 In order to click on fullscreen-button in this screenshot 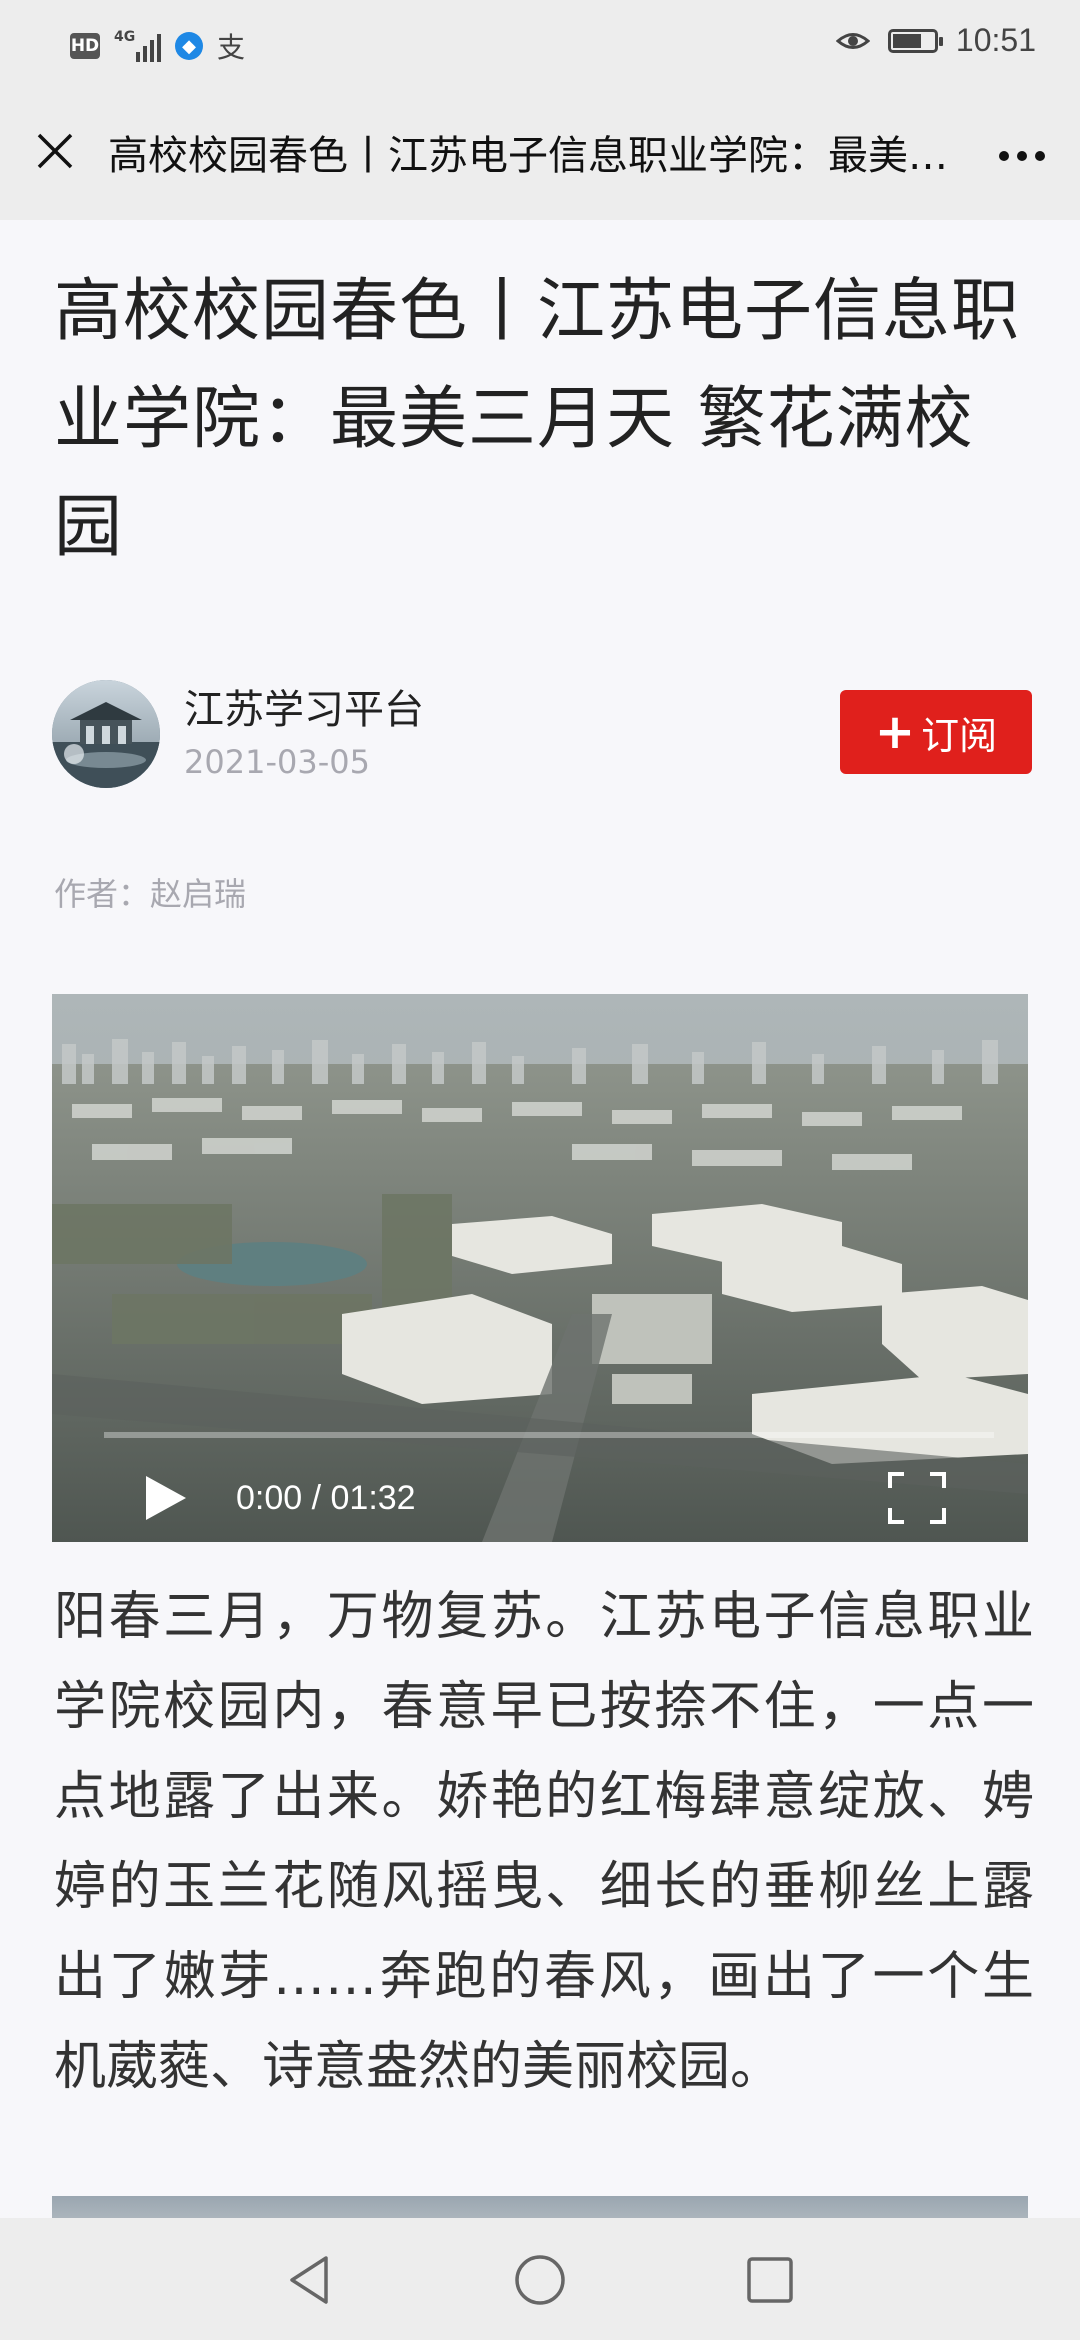, I will do `click(917, 1498)`.